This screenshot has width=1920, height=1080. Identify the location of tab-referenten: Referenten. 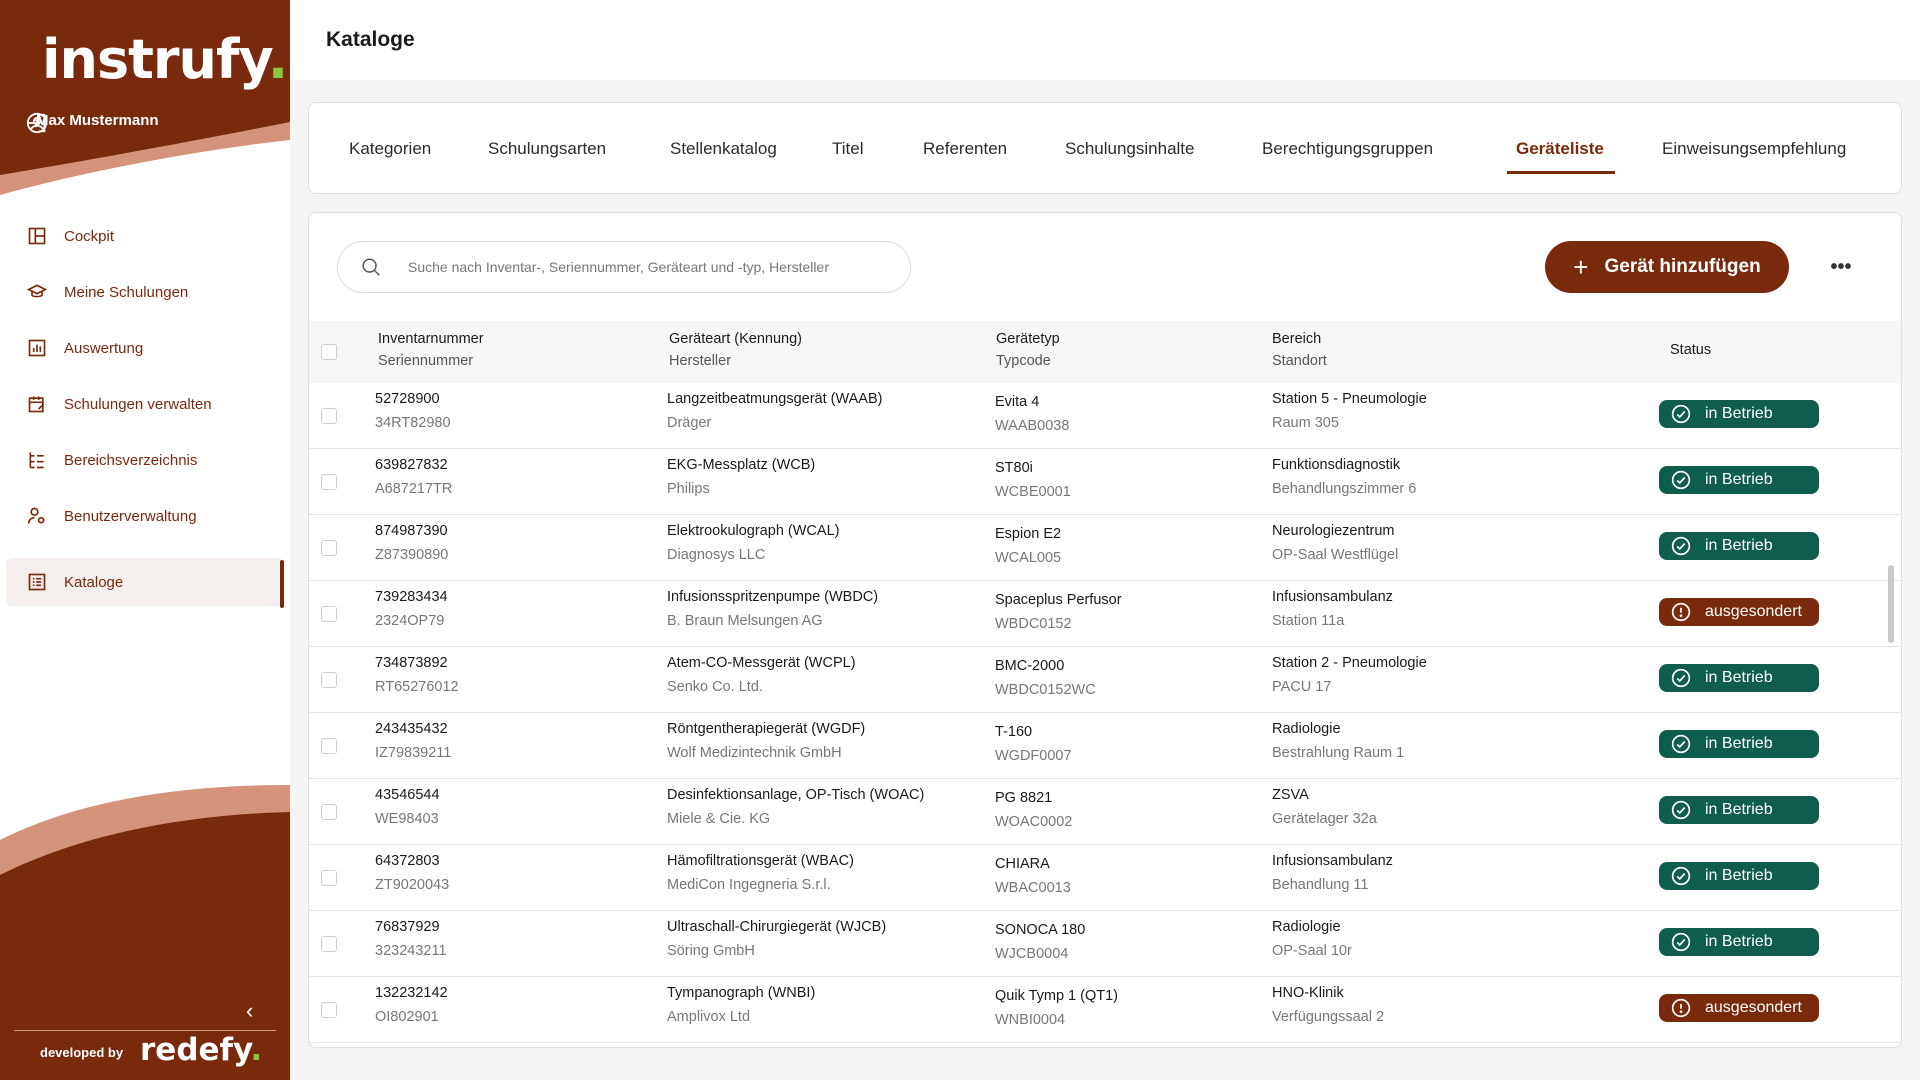
(965, 149).